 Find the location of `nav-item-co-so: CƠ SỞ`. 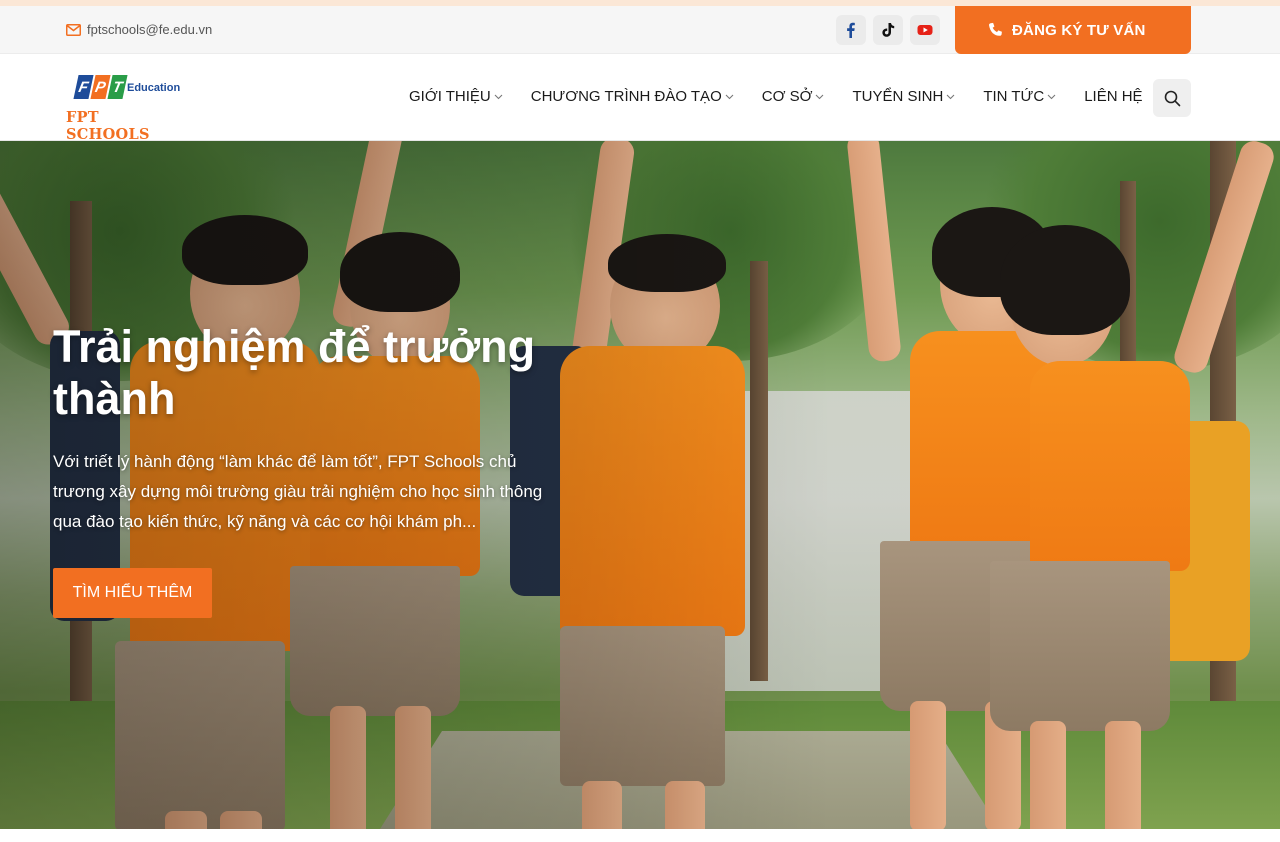

nav-item-co-so: CƠ SỞ is located at coordinates (793, 96).